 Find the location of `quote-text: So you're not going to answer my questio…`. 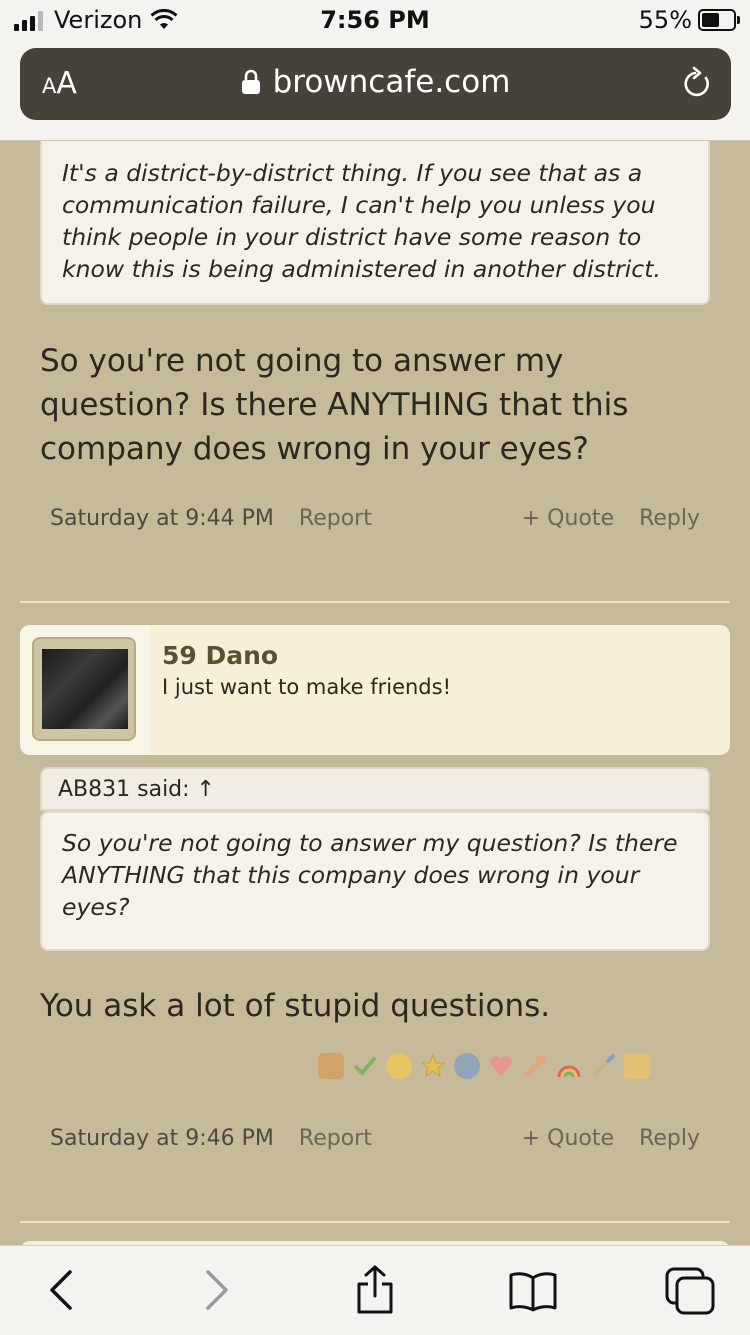

quote-text: So you're not going to answer my questio… is located at coordinates (370, 875).